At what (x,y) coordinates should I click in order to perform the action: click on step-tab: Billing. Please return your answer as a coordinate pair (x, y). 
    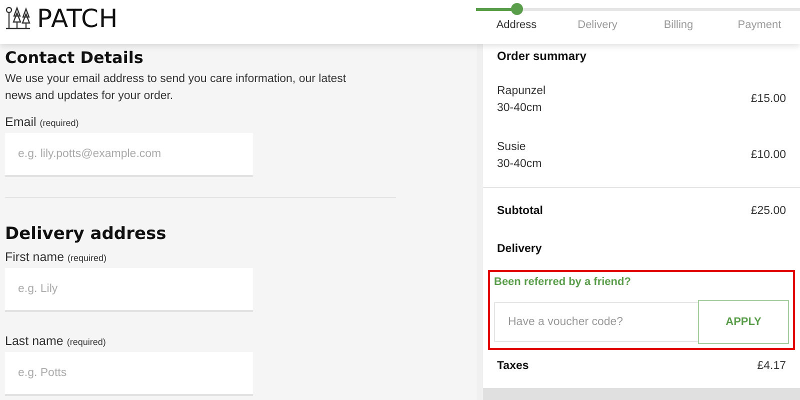
    Looking at the image, I should click on (678, 25).